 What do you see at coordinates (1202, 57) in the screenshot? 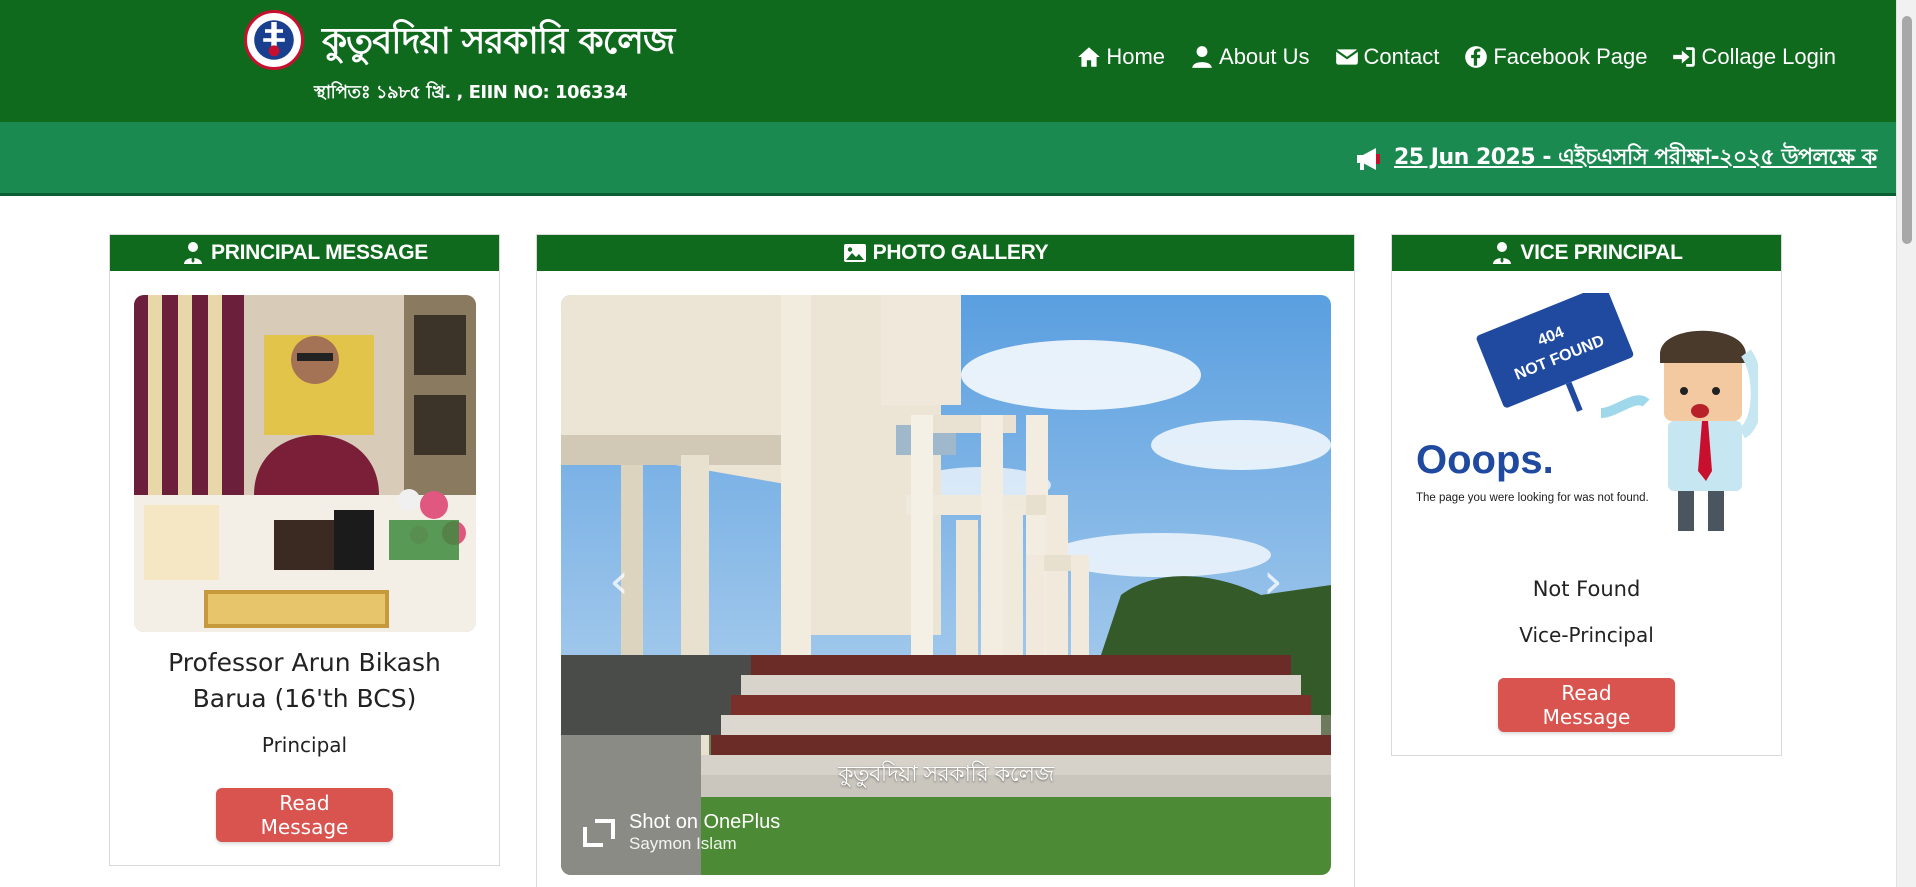
I see `user-icon` at bounding box center [1202, 57].